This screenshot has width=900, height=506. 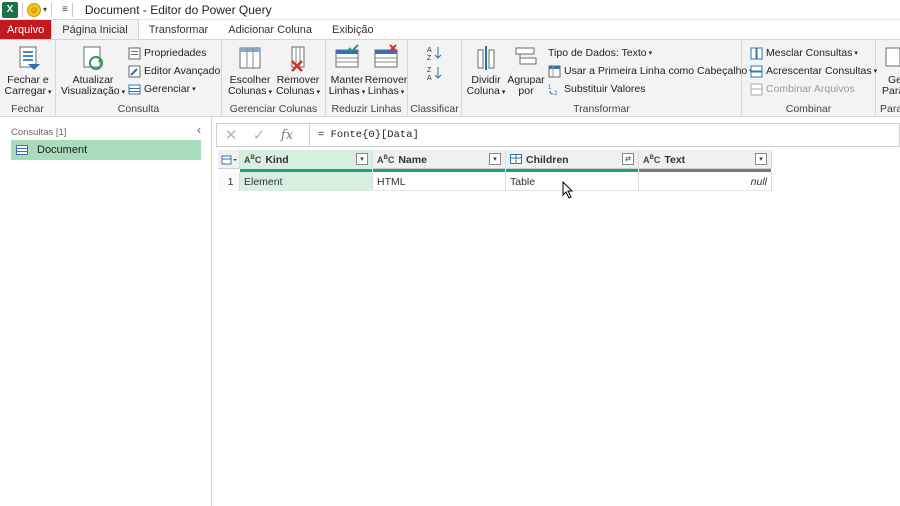 What do you see at coordinates (65, 9) in the screenshot?
I see `customize-toolbar-icon: ≡` at bounding box center [65, 9].